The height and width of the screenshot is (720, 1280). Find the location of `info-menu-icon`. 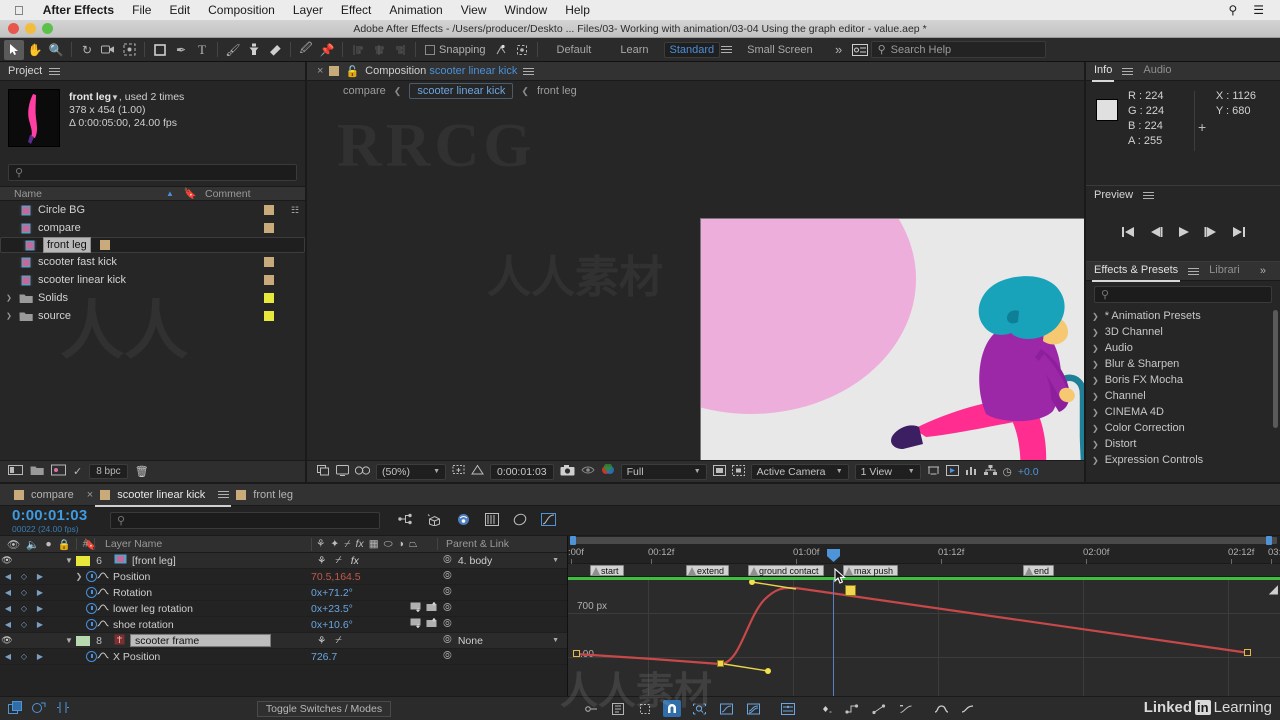

info-menu-icon is located at coordinates (1128, 71).